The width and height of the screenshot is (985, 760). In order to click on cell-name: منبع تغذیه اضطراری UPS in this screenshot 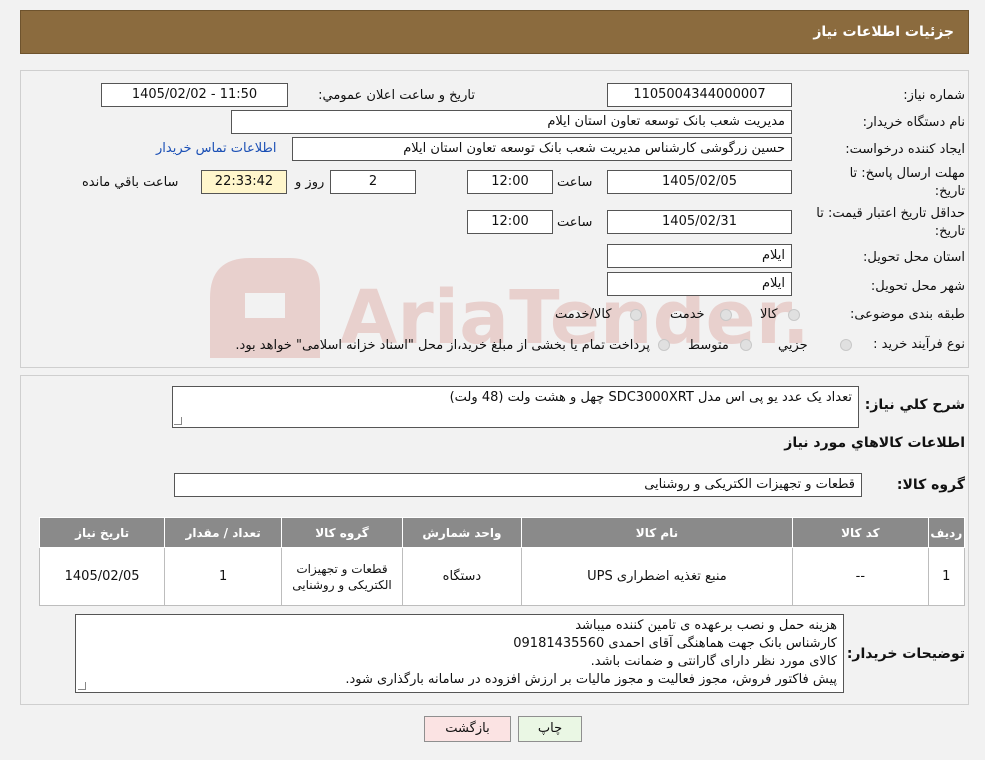, I will do `click(657, 576)`.